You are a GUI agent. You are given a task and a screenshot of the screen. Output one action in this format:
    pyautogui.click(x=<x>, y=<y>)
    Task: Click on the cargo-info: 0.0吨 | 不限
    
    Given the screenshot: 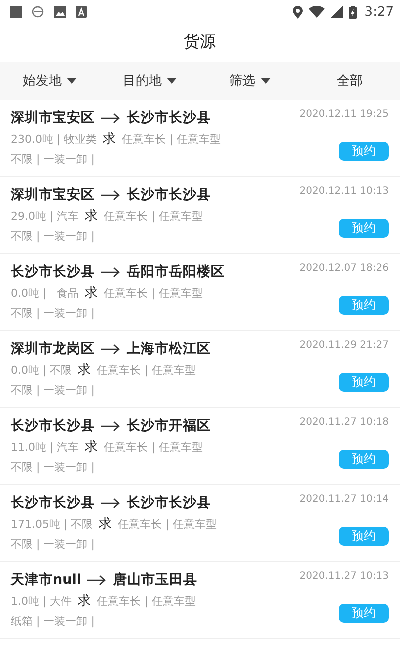 What is the action you would take?
    pyautogui.click(x=41, y=370)
    